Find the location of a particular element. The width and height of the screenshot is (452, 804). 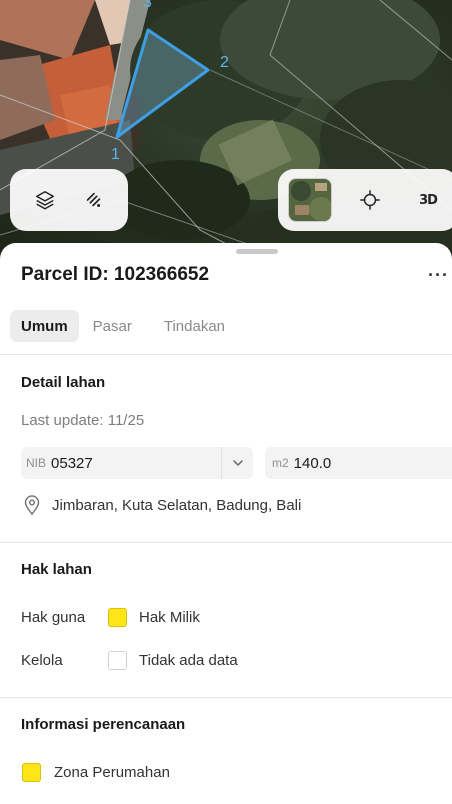

chevron-down-icon is located at coordinates (237, 463).